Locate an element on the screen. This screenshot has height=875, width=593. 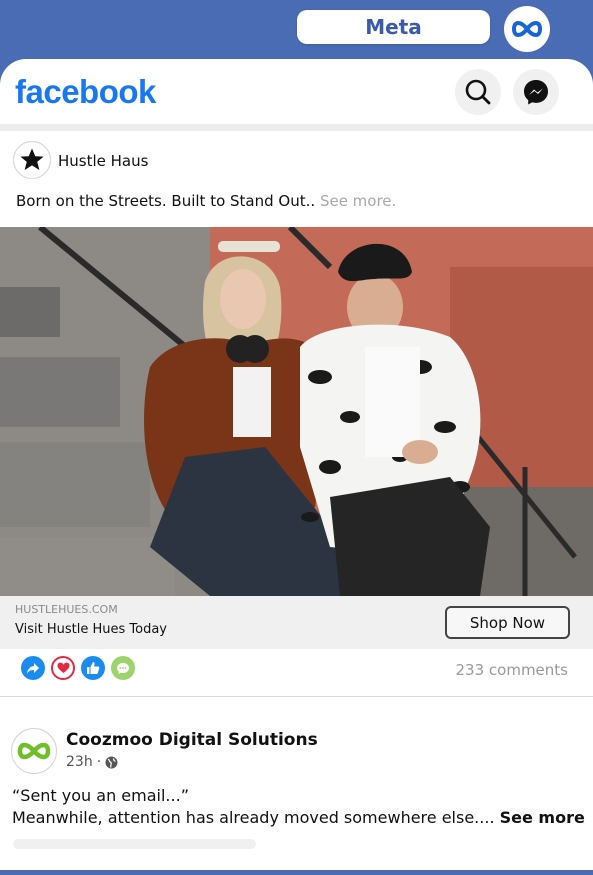
messenger-icon is located at coordinates (536, 92).